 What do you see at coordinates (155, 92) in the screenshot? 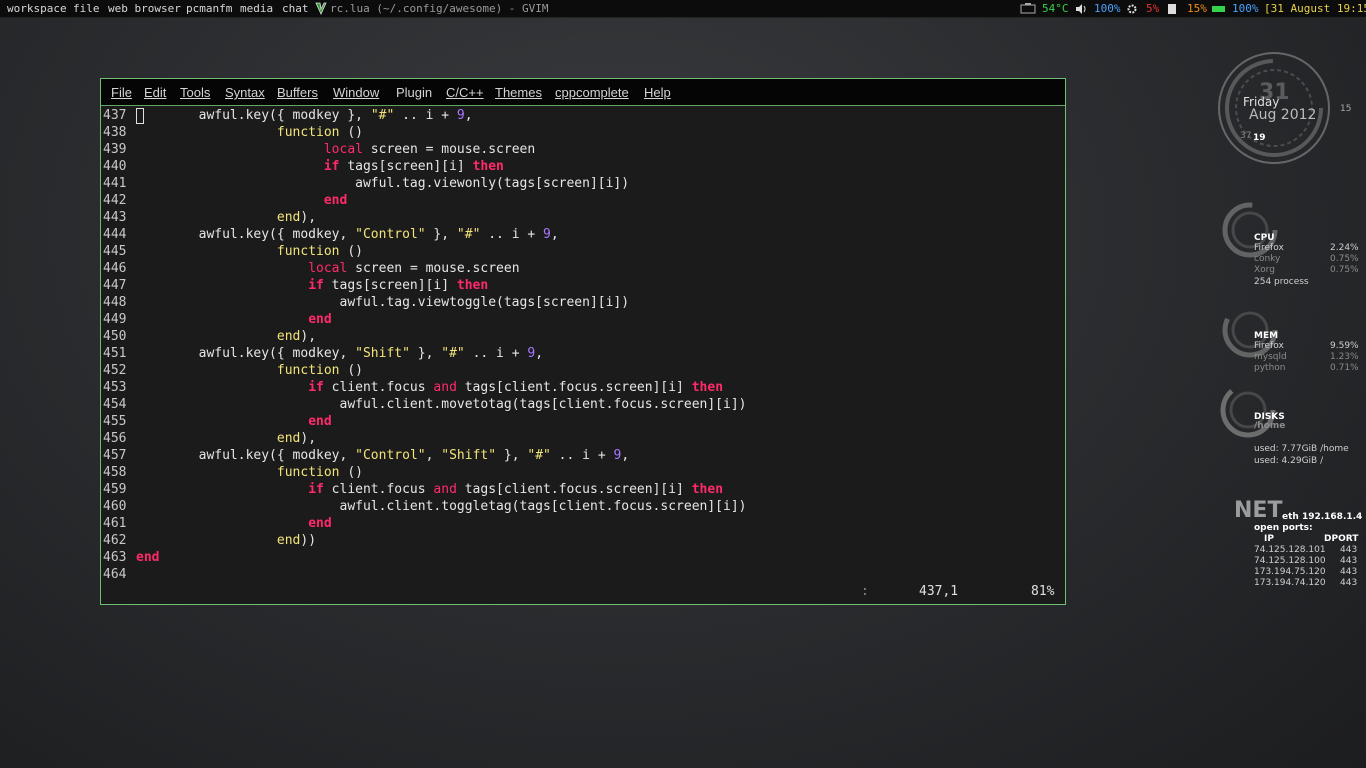
I see `menu-edit: Edit` at bounding box center [155, 92].